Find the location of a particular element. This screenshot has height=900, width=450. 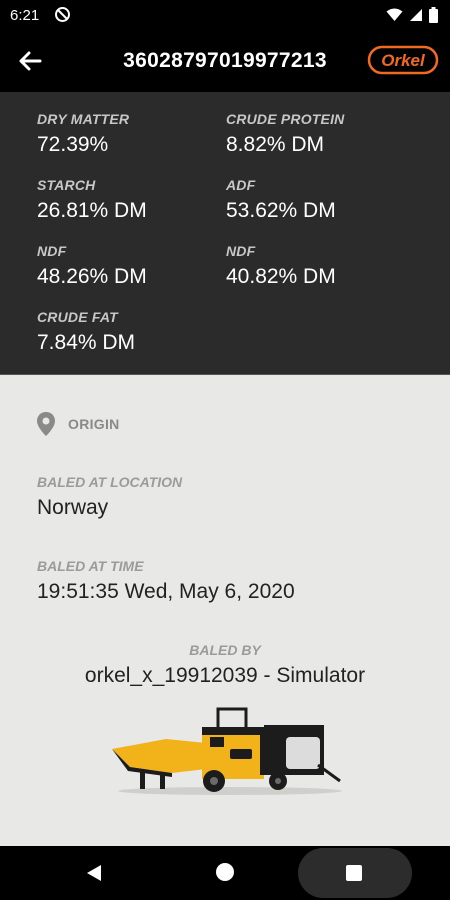

nutrient-value: 72.39% is located at coordinates (73, 144).